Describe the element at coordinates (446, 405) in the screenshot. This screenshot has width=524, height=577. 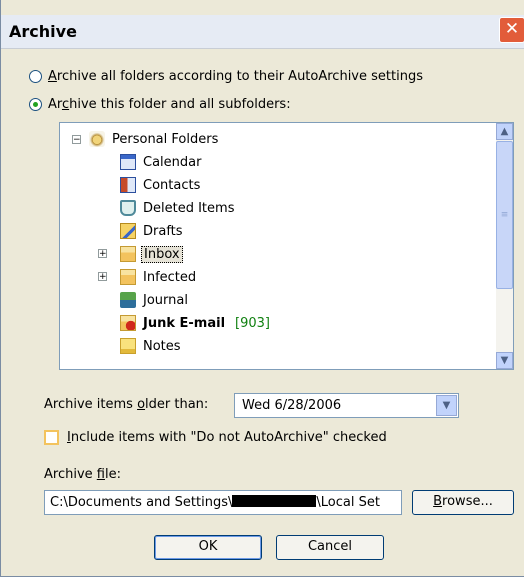
I see `chevron-down-icon: ▼` at that location.